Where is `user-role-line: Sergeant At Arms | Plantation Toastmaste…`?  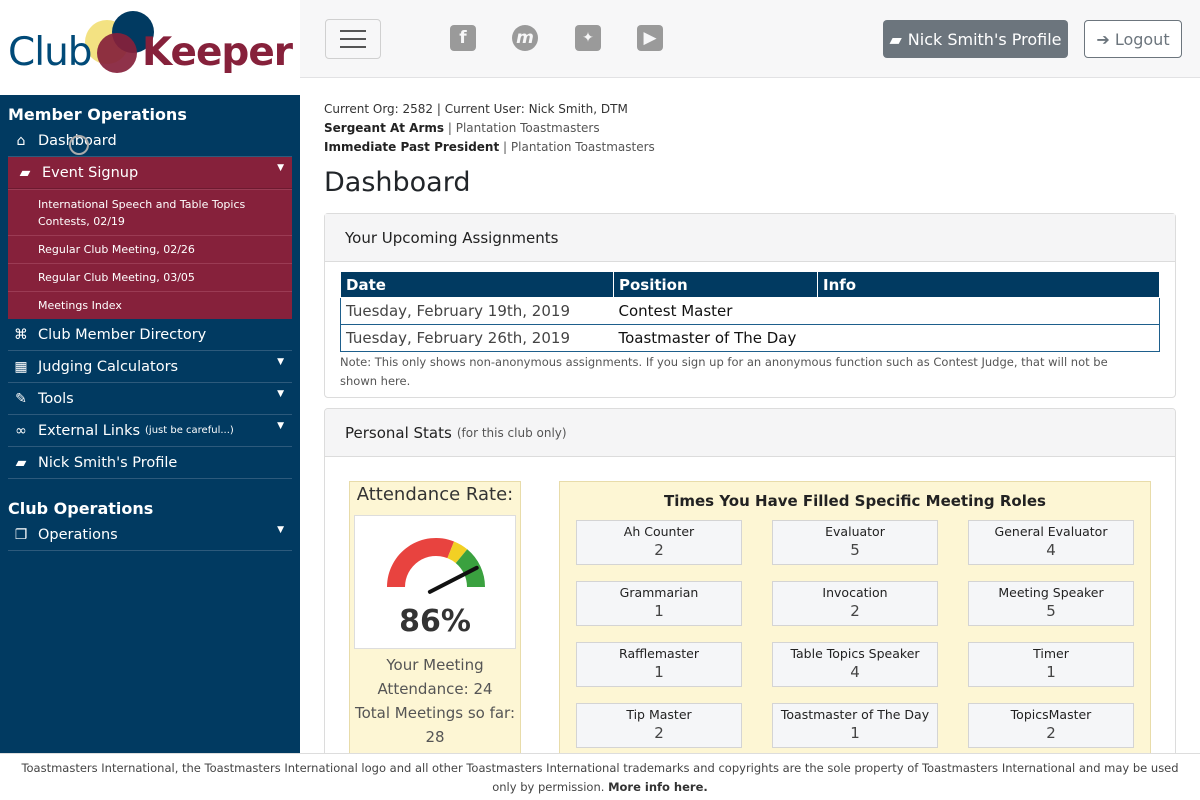
user-role-line: Sergeant At Arms | Plantation Toastmaste… is located at coordinates (462, 128).